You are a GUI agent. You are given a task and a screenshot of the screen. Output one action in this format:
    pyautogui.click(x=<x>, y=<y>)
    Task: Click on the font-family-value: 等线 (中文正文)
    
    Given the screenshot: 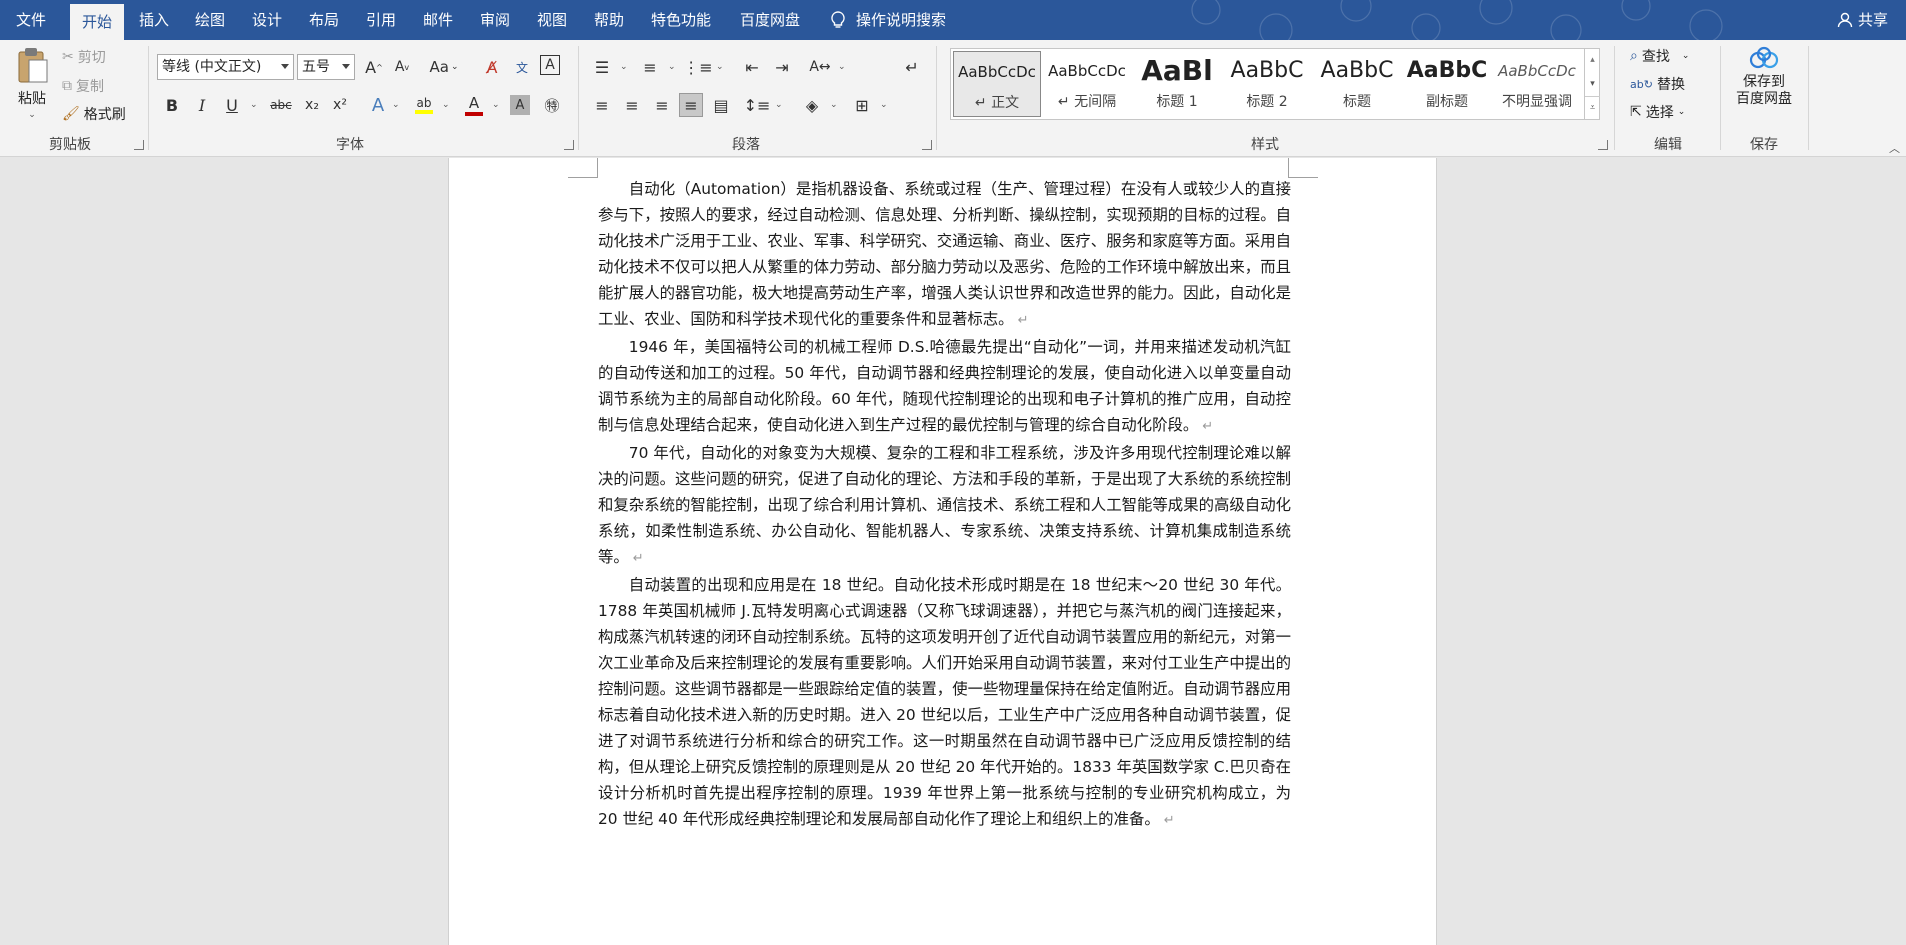 What is the action you would take?
    pyautogui.click(x=211, y=67)
    